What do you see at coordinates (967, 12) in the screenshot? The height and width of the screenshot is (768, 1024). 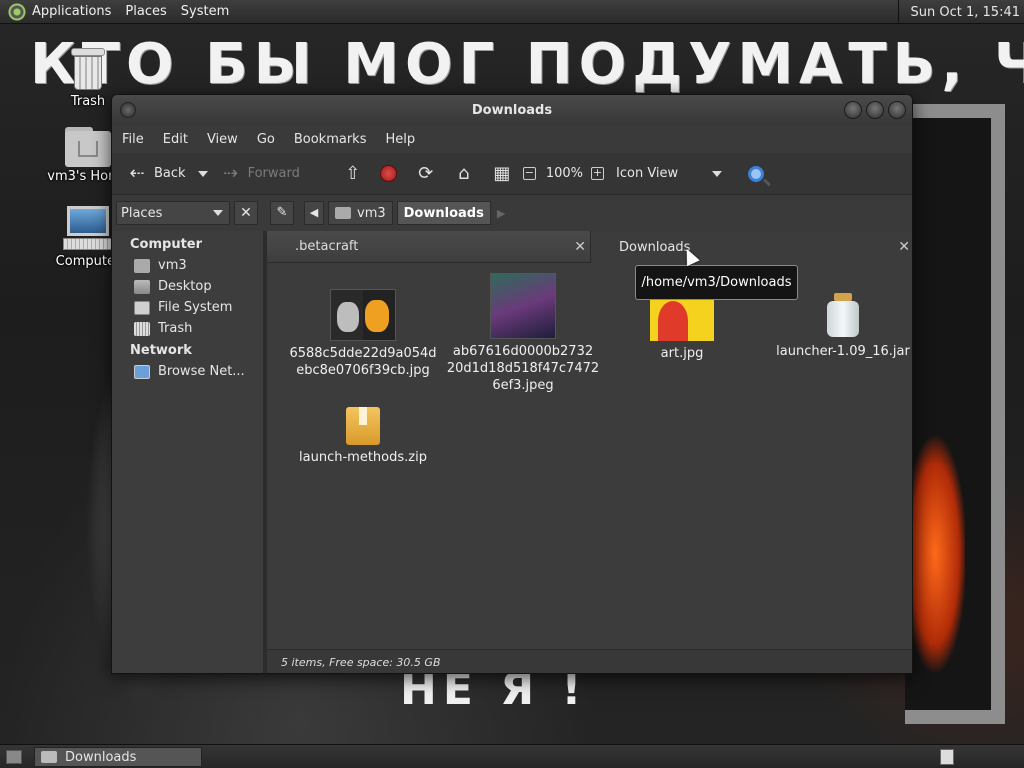 I see `panel-clock: Sun Oct 1, 15:41` at bounding box center [967, 12].